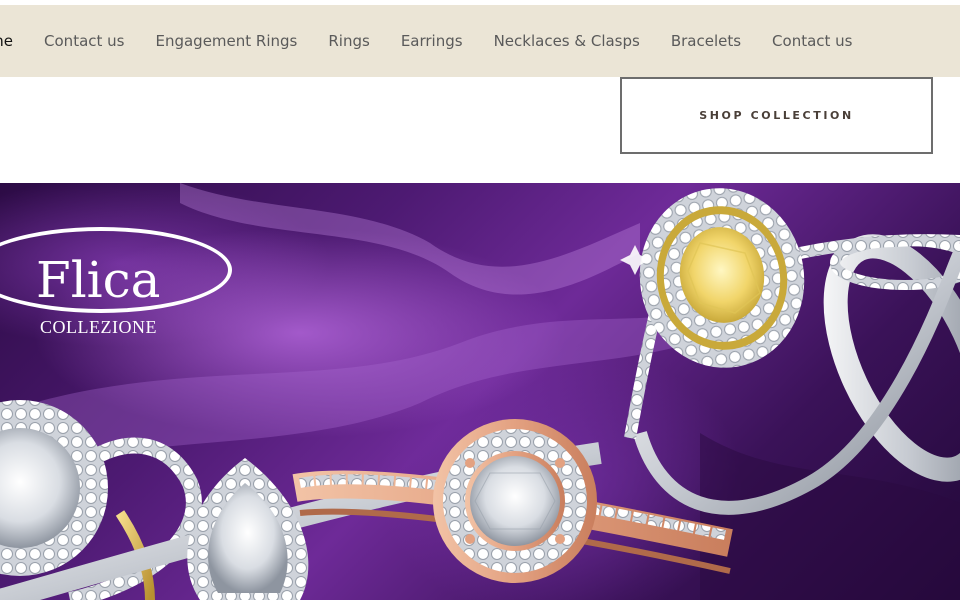 Image resolution: width=960 pixels, height=600 pixels. What do you see at coordinates (98, 280) in the screenshot?
I see `logo-name: Flica` at bounding box center [98, 280].